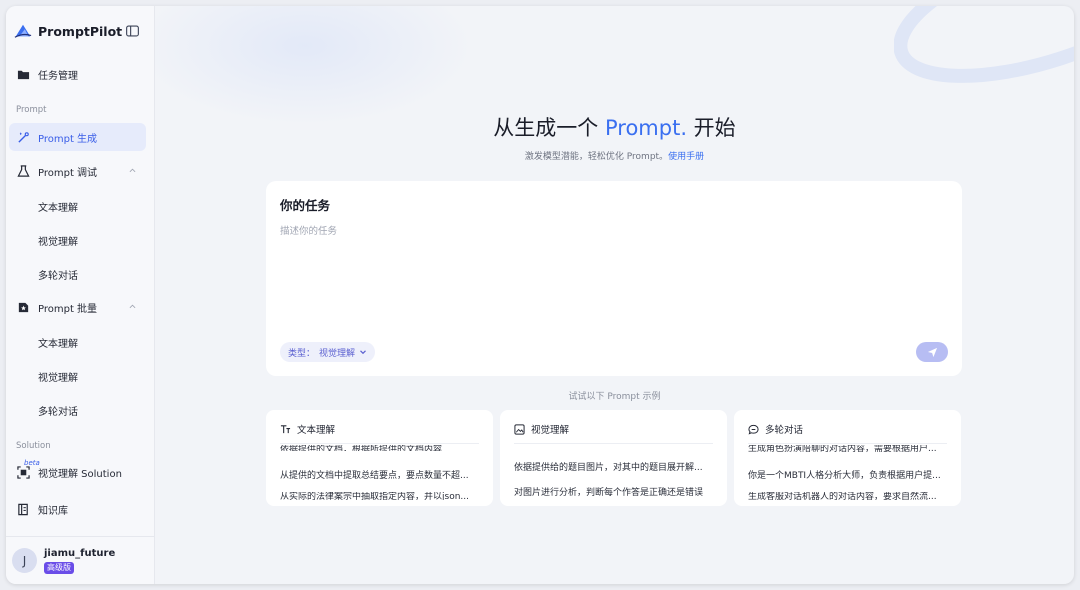 Image resolution: width=1080 pixels, height=590 pixels. I want to click on manual-link: 使用手册, so click(686, 157).